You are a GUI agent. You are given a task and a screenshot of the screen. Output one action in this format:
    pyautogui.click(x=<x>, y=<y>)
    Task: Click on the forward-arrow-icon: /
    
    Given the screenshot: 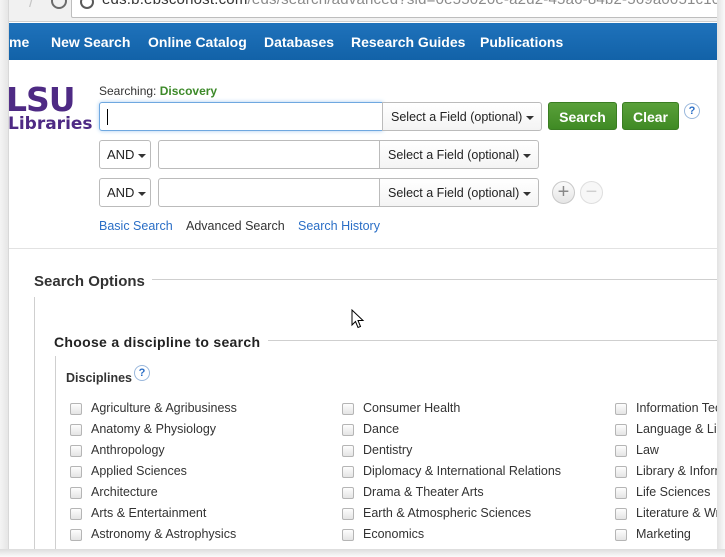 What is the action you would take?
    pyautogui.click(x=31, y=6)
    